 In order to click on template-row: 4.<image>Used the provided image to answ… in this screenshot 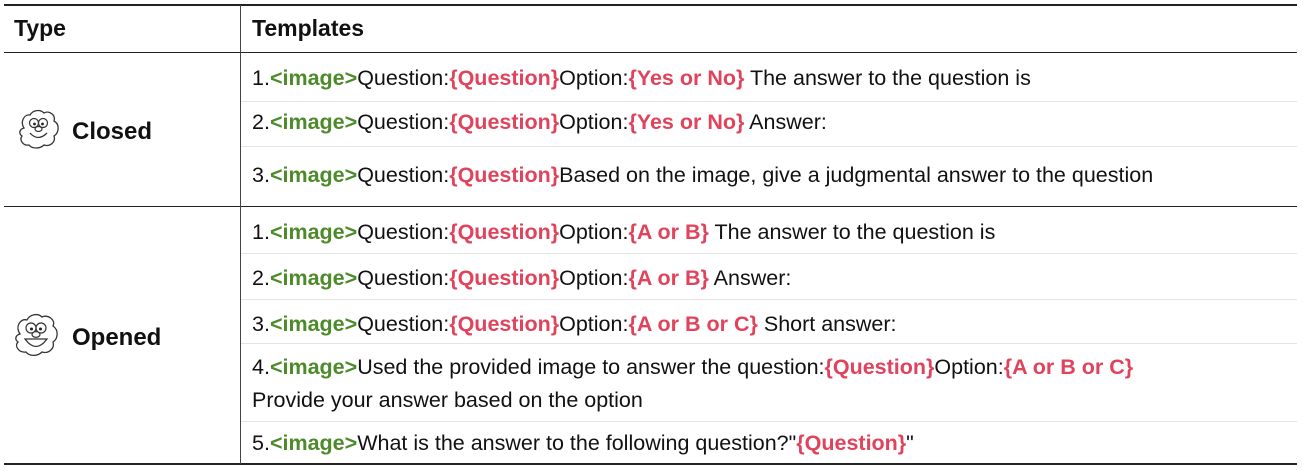, I will do `click(693, 367)`.